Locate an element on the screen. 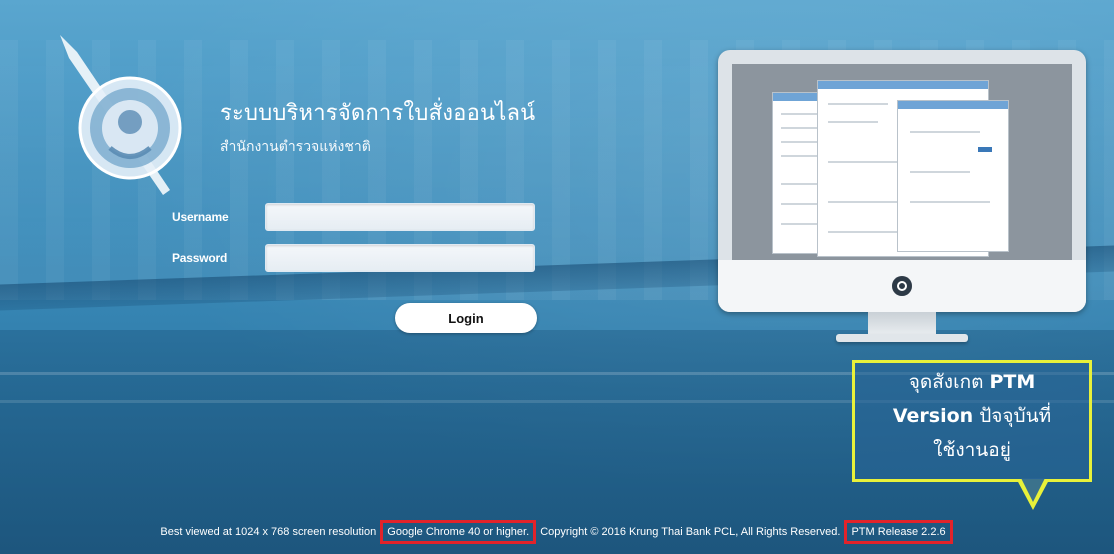 The image size is (1114, 554). password-label: Password is located at coordinates (200, 258).